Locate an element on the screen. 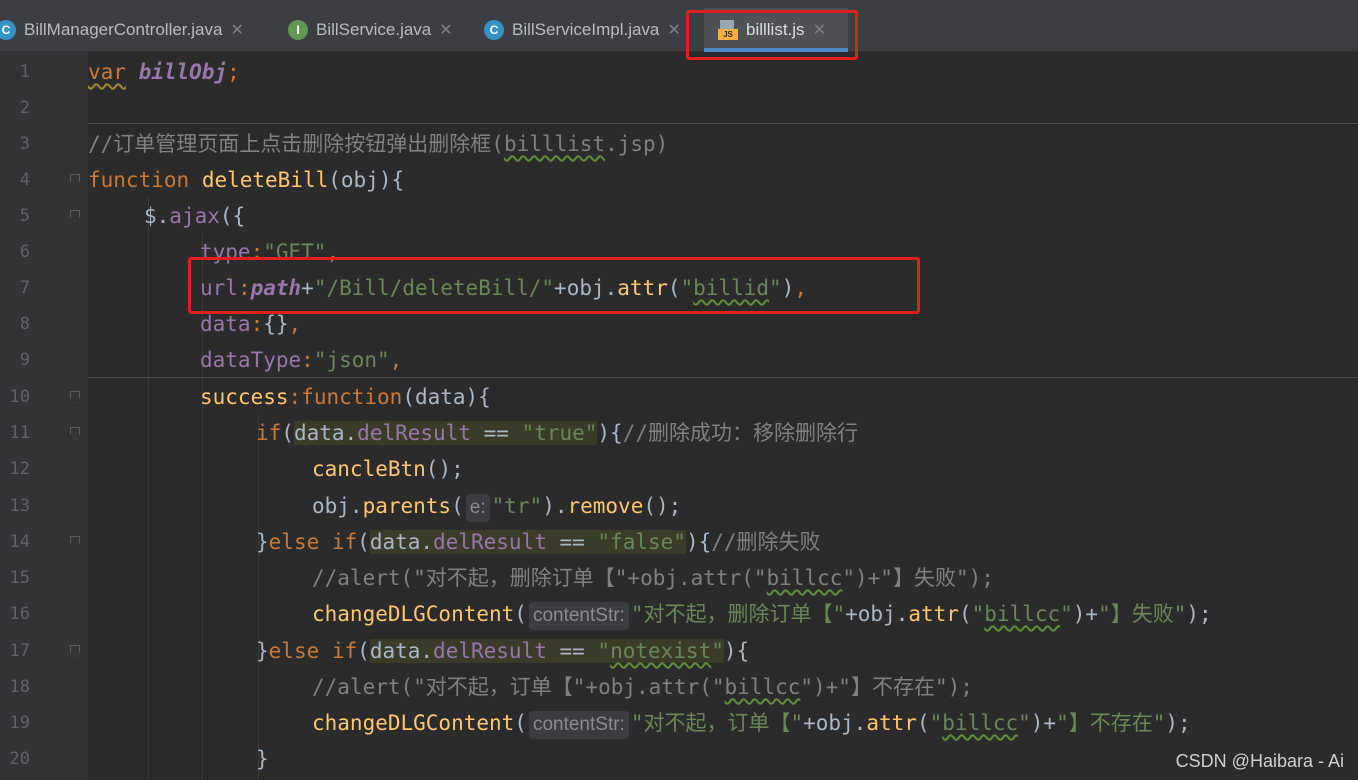 The height and width of the screenshot is (780, 1358). line-number: 13 is located at coordinates (19, 506).